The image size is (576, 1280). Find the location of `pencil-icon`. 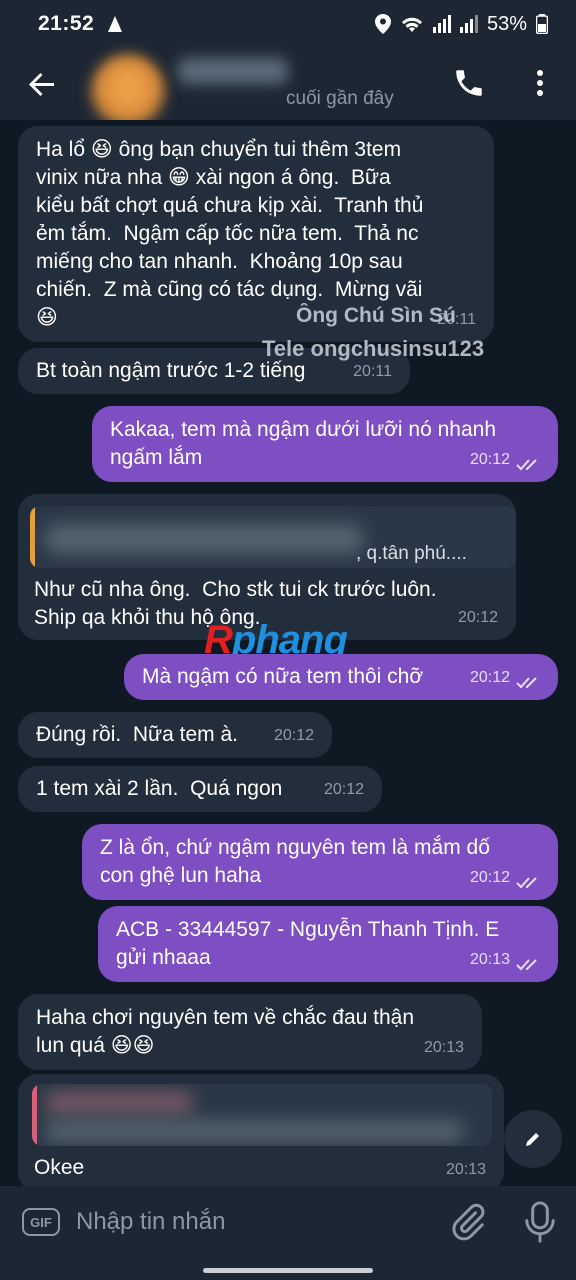

pencil-icon is located at coordinates (532, 1139).